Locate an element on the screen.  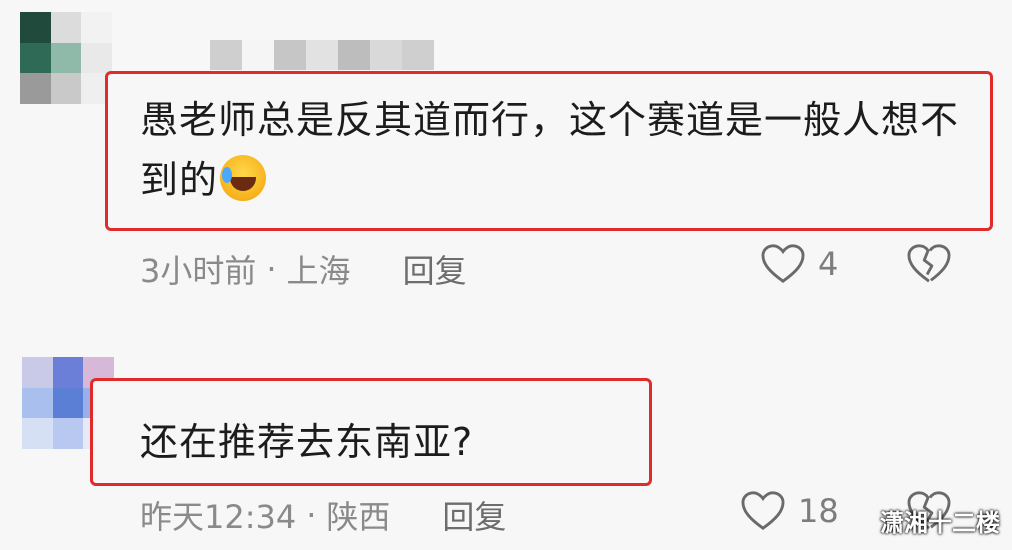
dislike-button is located at coordinates (929, 266).